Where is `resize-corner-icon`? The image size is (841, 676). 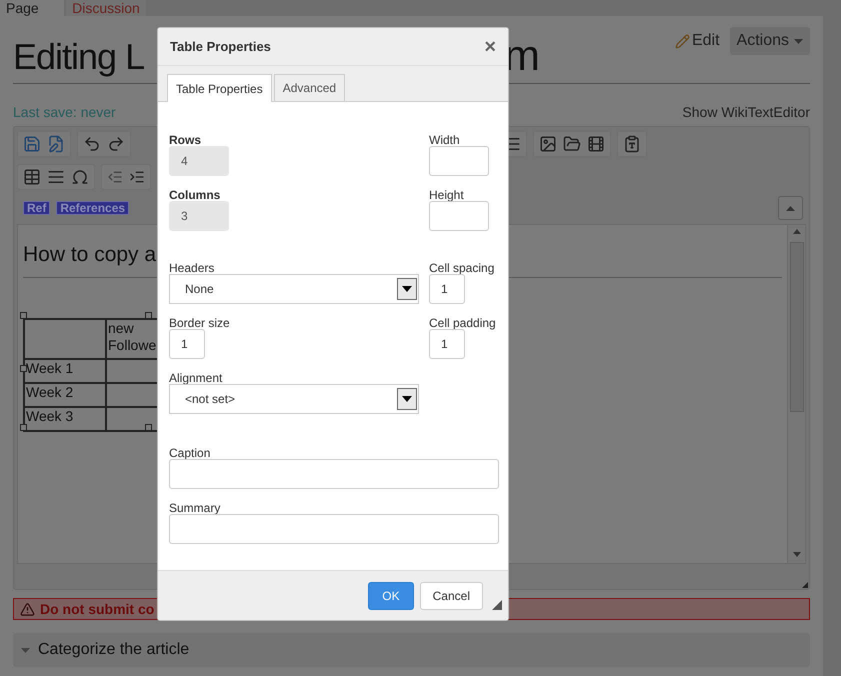
resize-corner-icon is located at coordinates (805, 585).